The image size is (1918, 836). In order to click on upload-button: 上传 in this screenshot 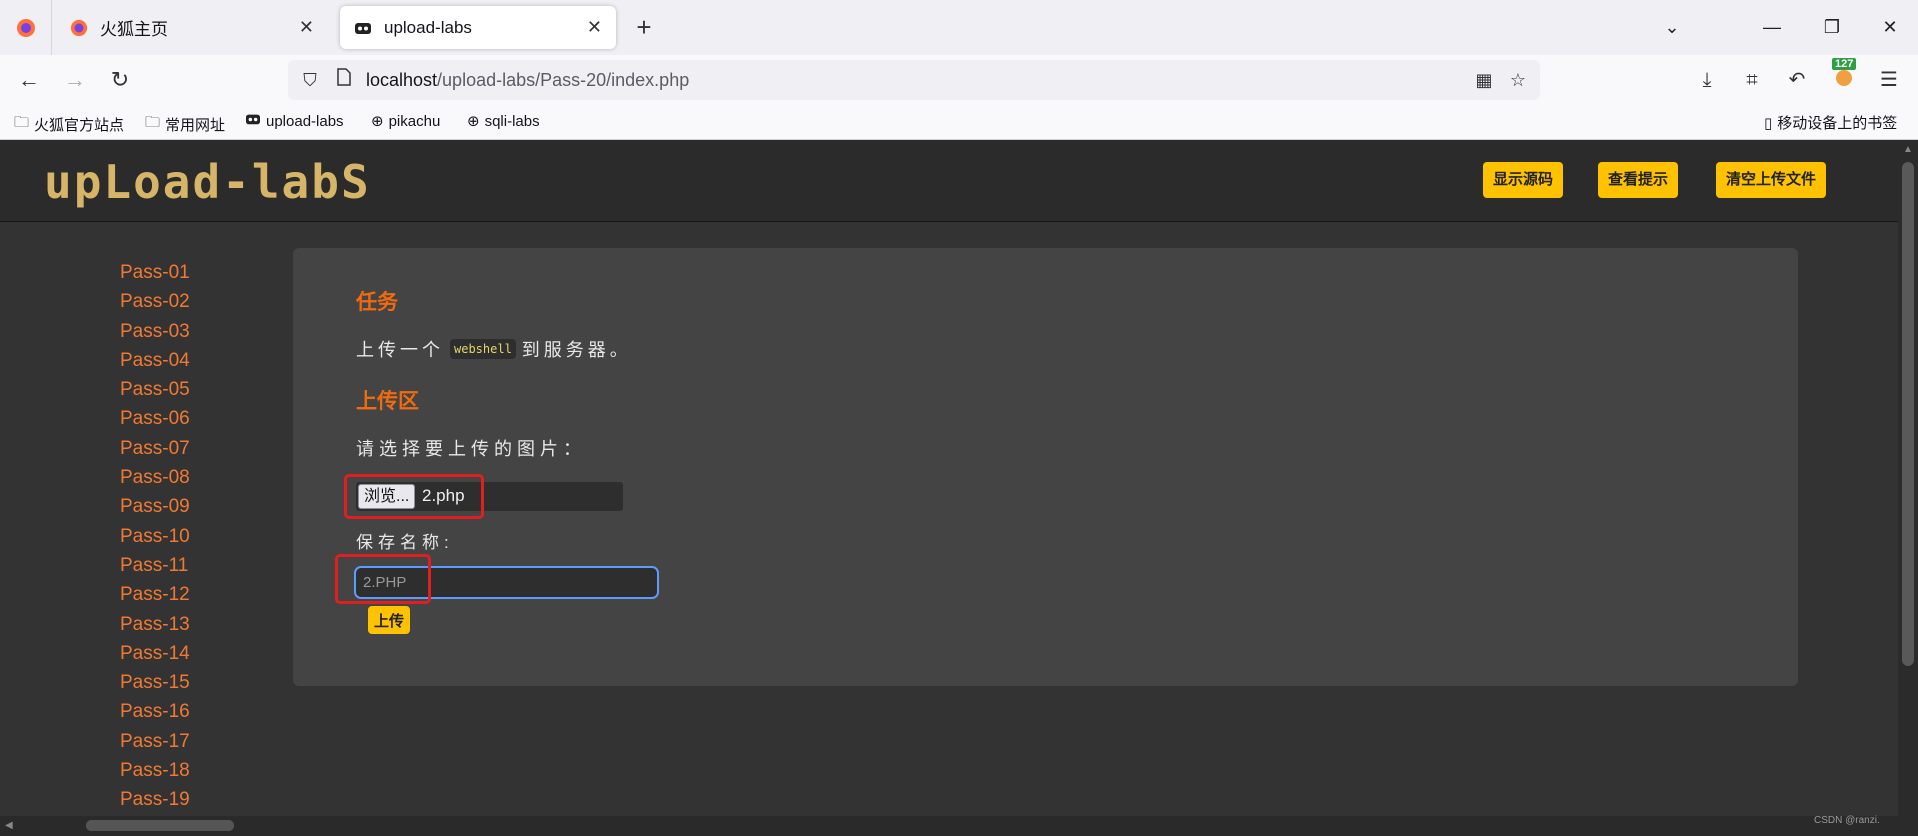, I will do `click(389, 620)`.